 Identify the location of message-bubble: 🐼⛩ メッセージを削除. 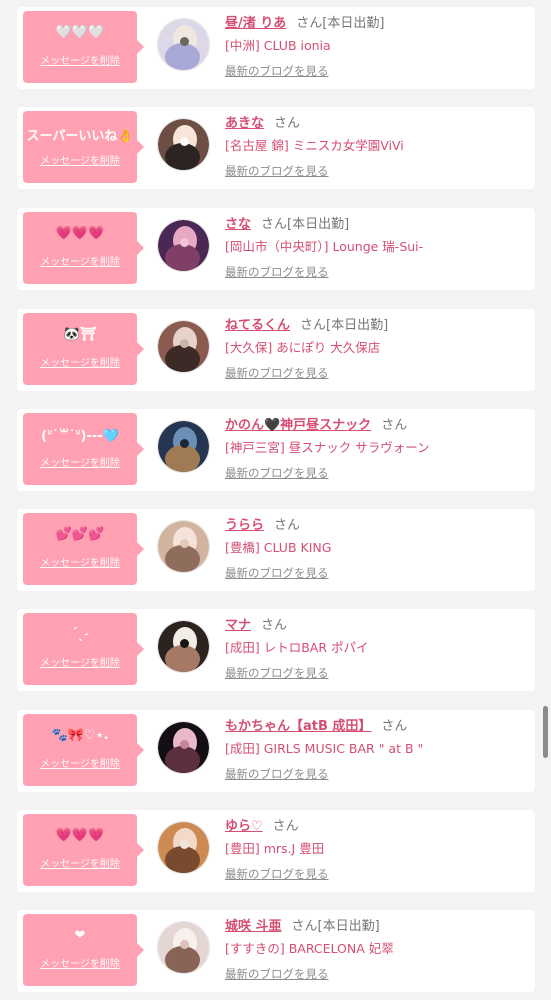
(83, 349).